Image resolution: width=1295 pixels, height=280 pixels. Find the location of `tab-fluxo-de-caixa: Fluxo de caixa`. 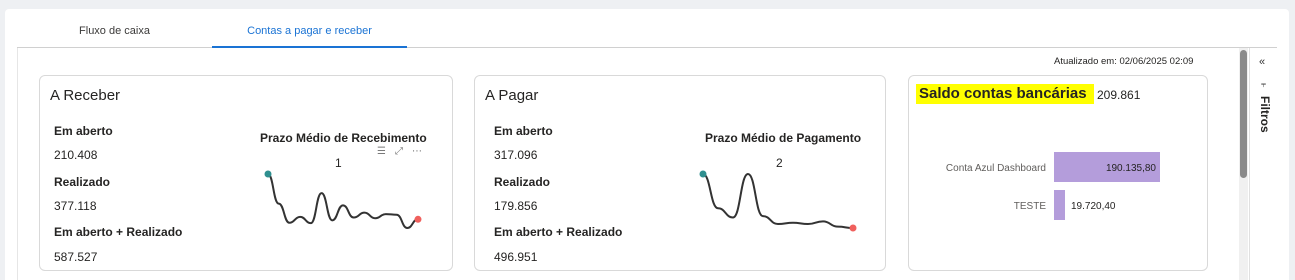

tab-fluxo-de-caixa: Fluxo de caixa is located at coordinates (114, 32).